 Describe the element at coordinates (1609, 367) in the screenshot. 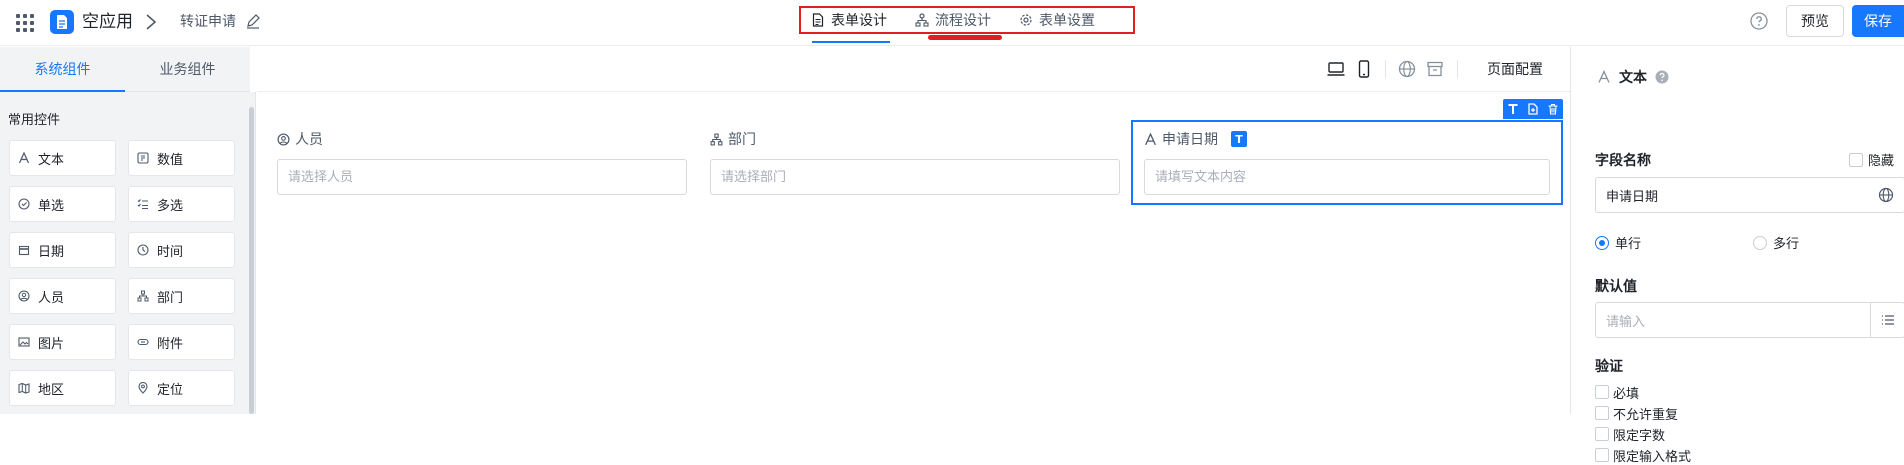

I see `validation-label: 验证` at that location.